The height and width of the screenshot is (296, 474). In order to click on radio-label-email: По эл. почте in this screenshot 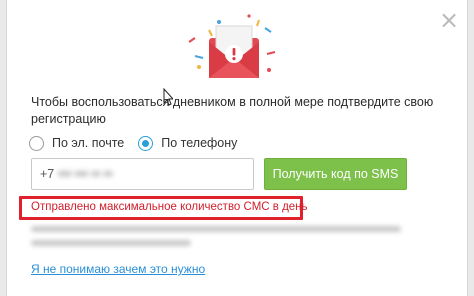, I will do `click(88, 143)`.